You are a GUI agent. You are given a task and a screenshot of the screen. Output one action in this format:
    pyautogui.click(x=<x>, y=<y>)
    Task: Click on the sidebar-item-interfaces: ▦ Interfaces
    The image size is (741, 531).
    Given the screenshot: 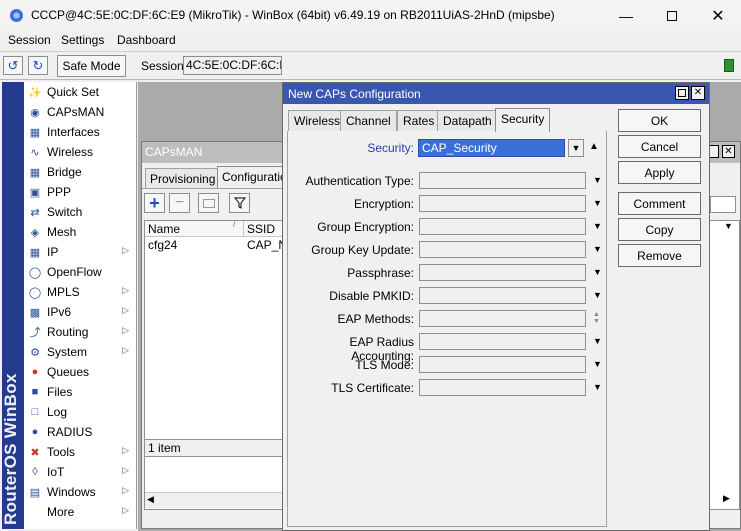 What is the action you would take?
    pyautogui.click(x=80, y=132)
    